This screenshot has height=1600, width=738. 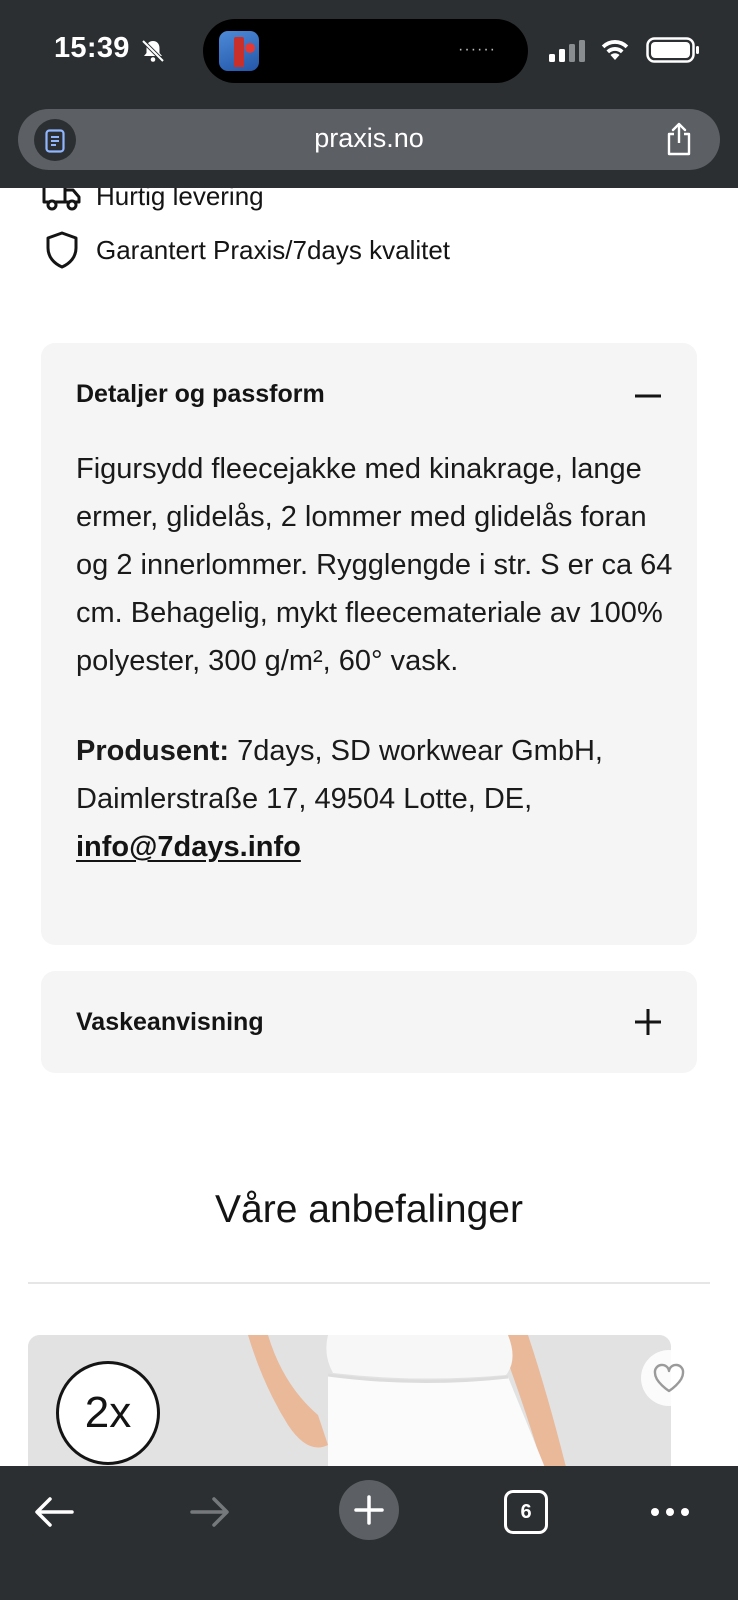 What do you see at coordinates (153, 51) in the screenshot?
I see `bell-slash-icon` at bounding box center [153, 51].